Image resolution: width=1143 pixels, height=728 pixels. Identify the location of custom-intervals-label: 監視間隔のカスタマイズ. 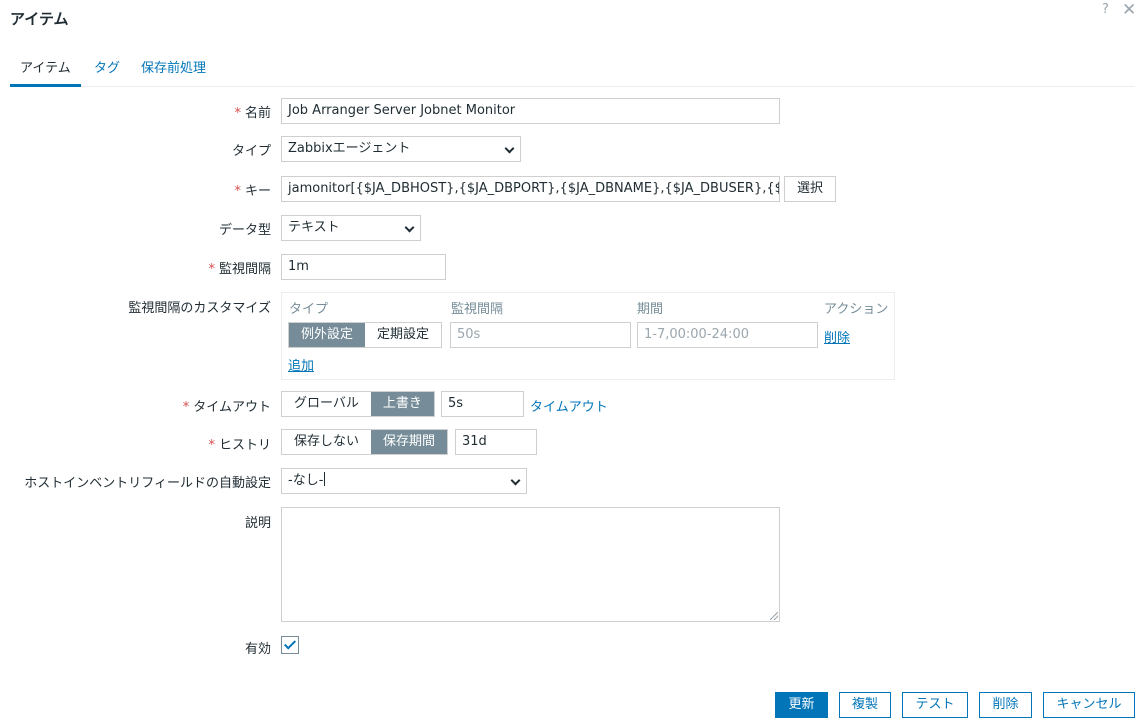
(199, 308).